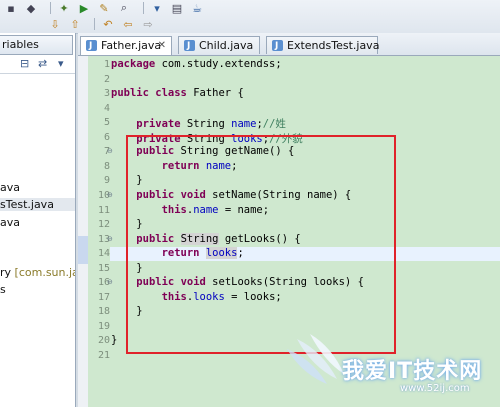 The height and width of the screenshot is (407, 500). What do you see at coordinates (37, 289) in the screenshot?
I see `tree-item: s` at bounding box center [37, 289].